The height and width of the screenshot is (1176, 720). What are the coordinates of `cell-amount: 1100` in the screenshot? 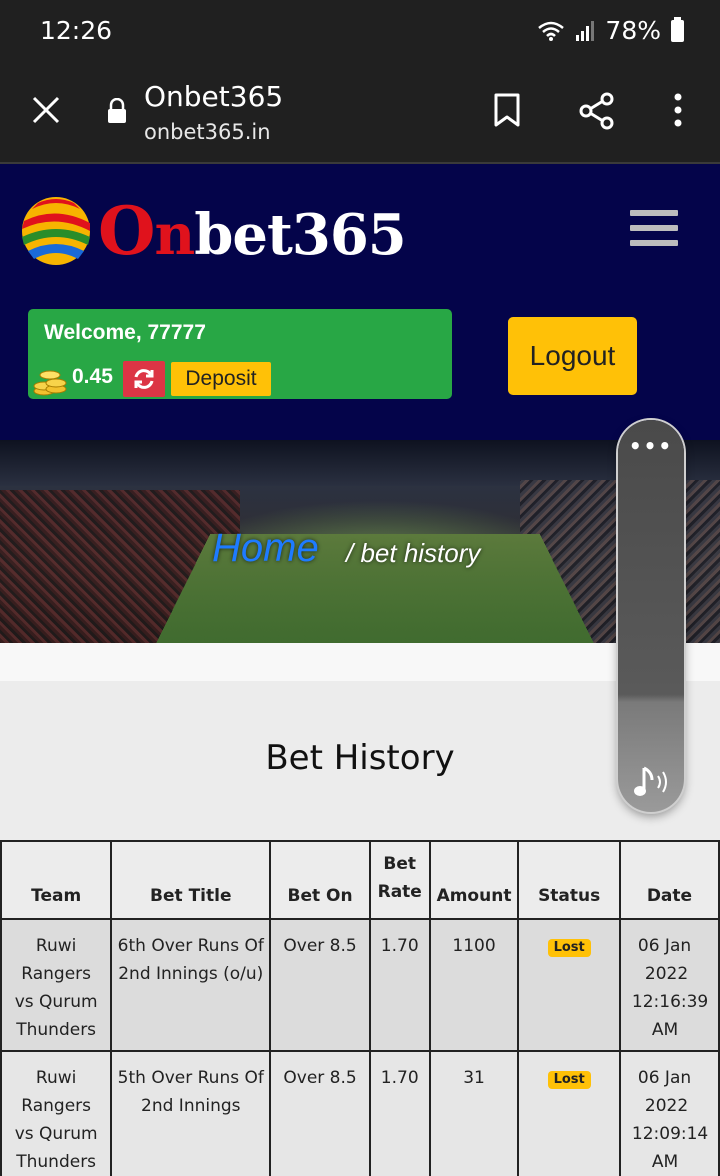 It's located at (474, 985).